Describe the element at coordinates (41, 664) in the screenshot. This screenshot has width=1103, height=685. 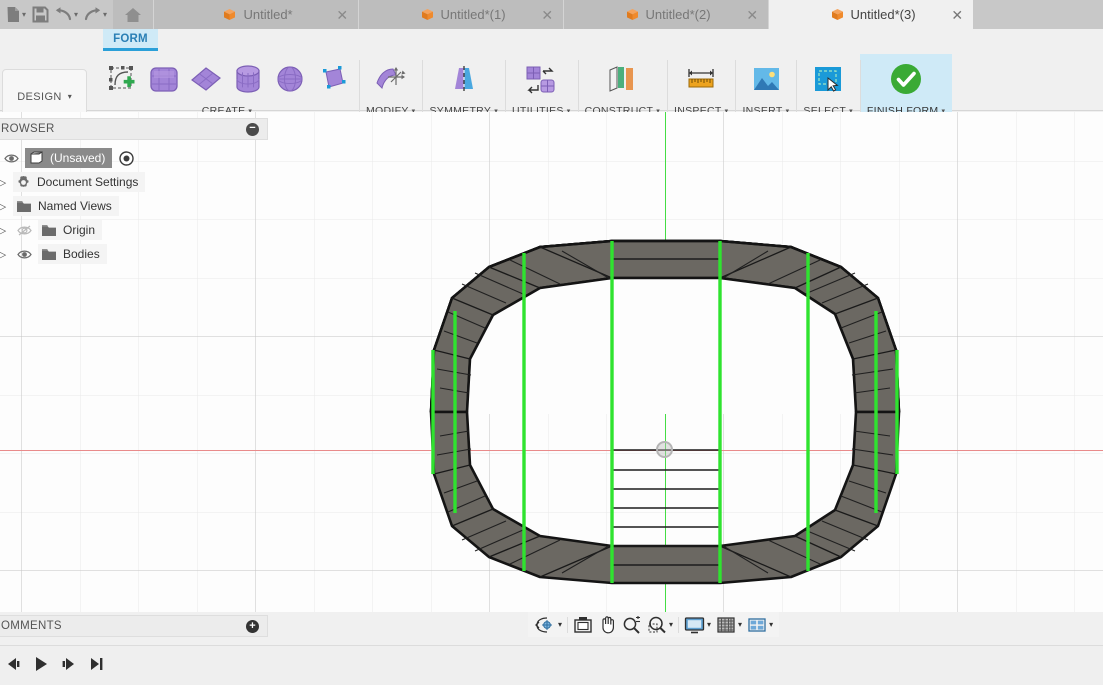
I see `play-backward-button` at that location.